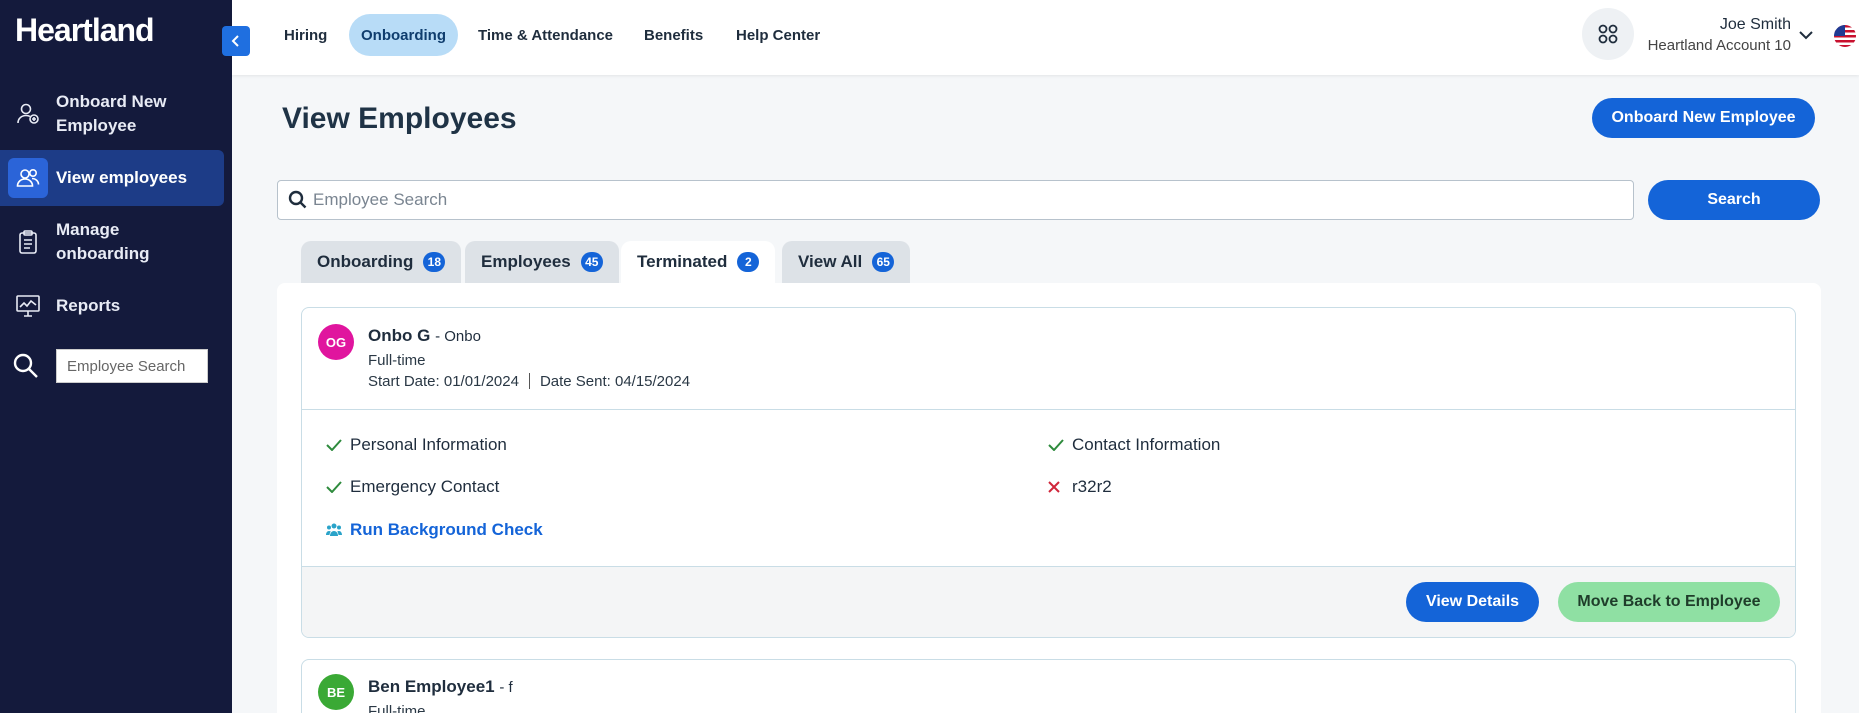 Image resolution: width=1859 pixels, height=713 pixels. I want to click on close-icon, so click(1060, 487).